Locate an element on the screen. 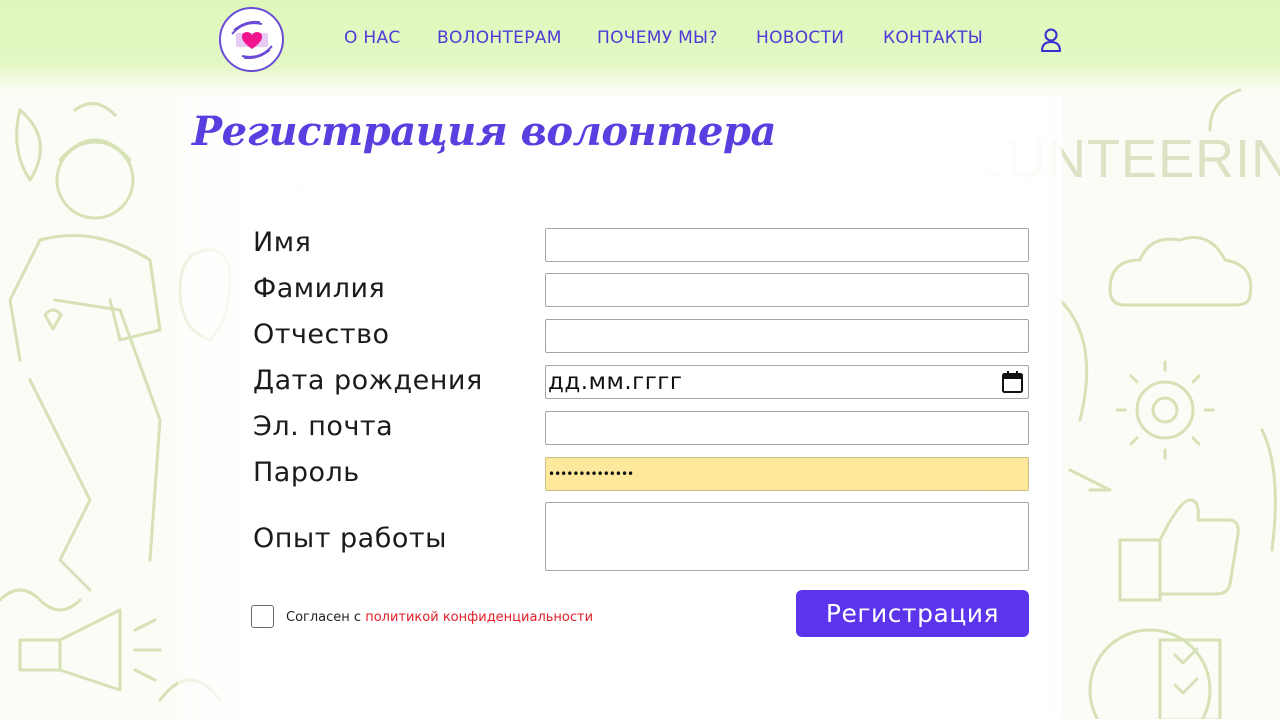  nav-item-contacts: КОНТАКТЫ is located at coordinates (933, 38).